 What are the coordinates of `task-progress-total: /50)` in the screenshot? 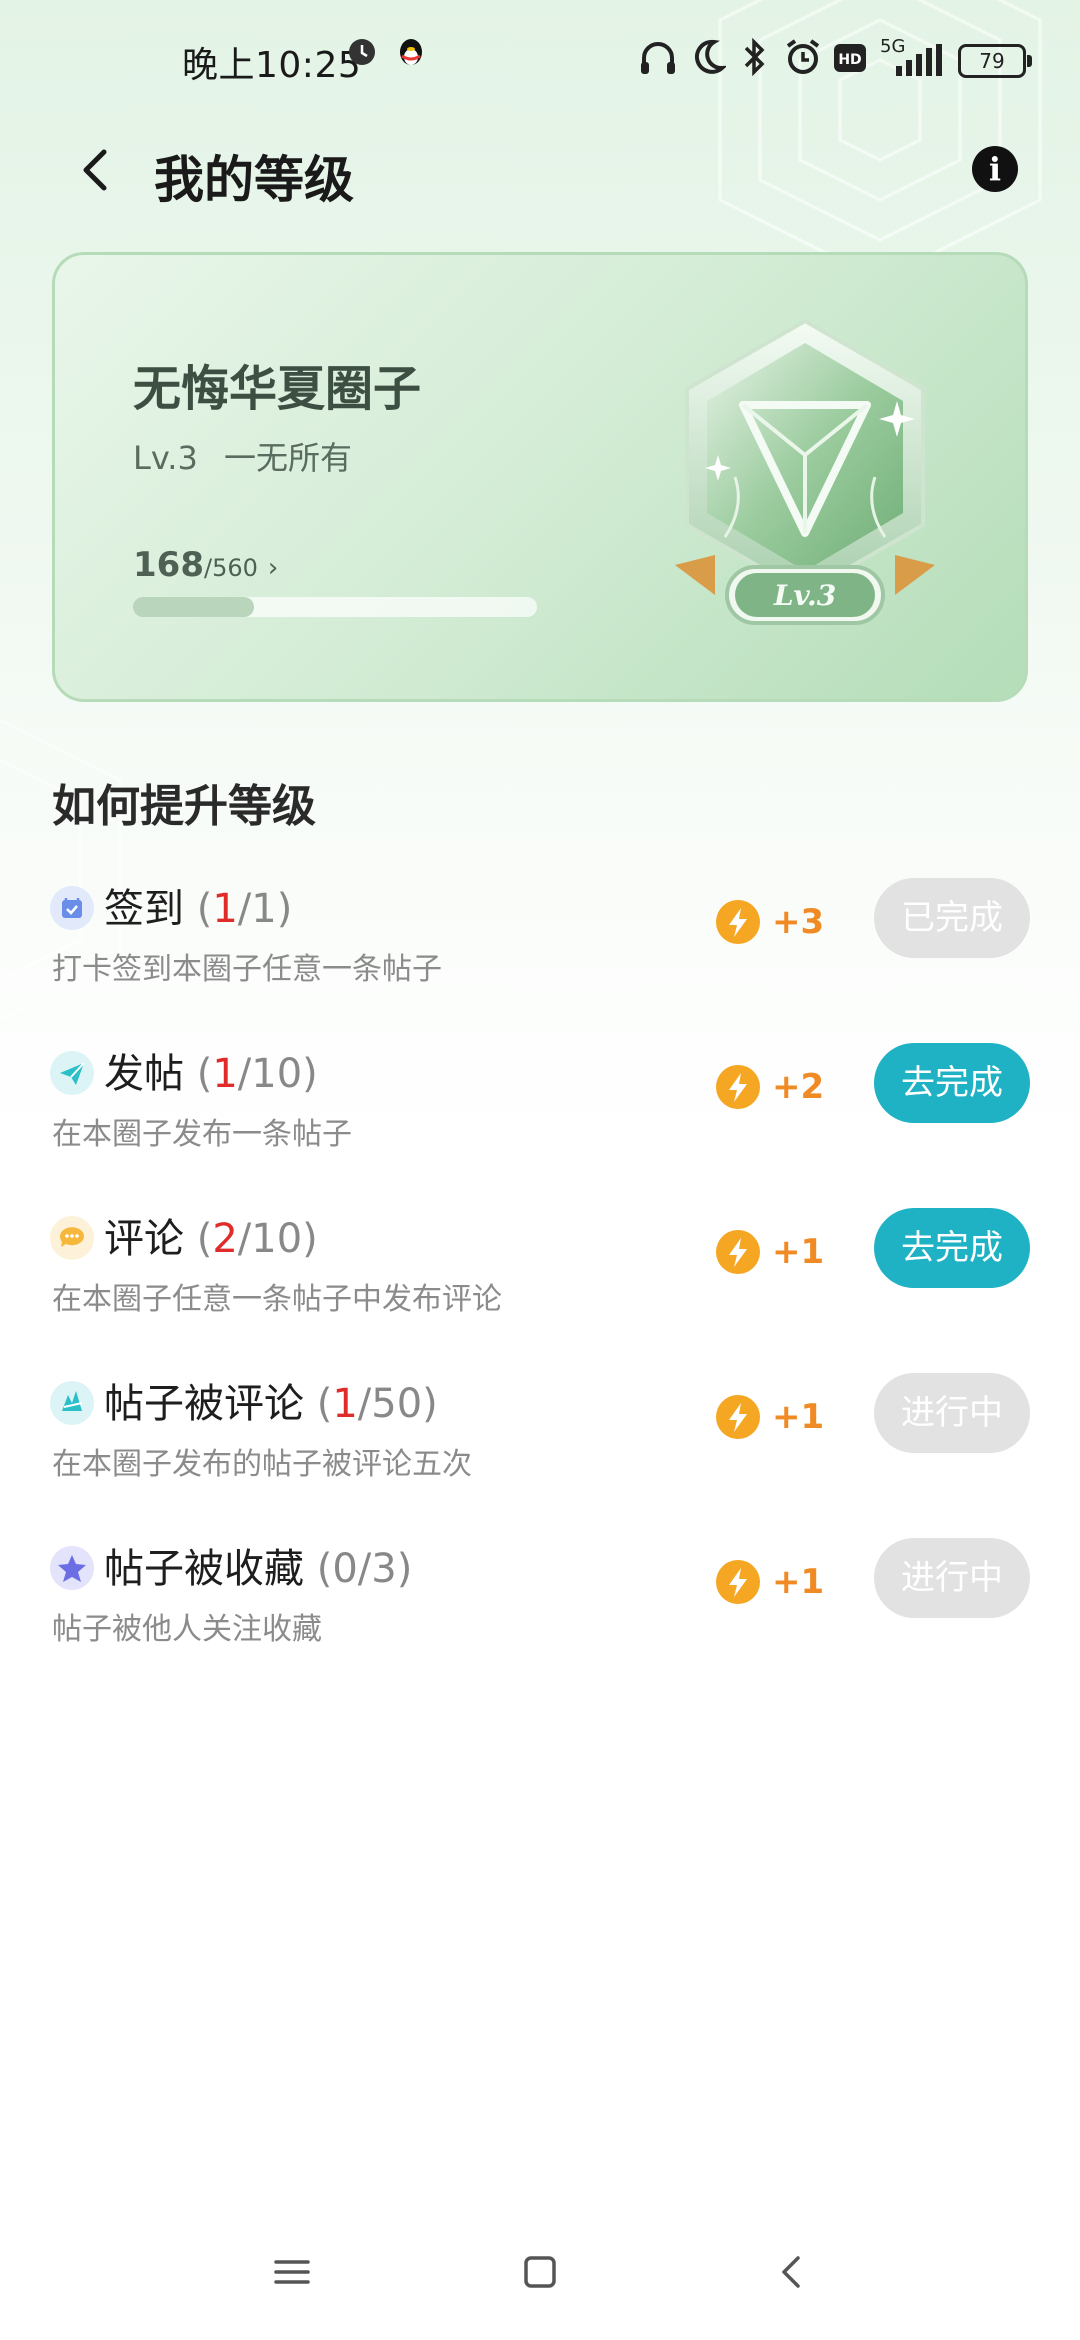 It's located at (397, 1404).